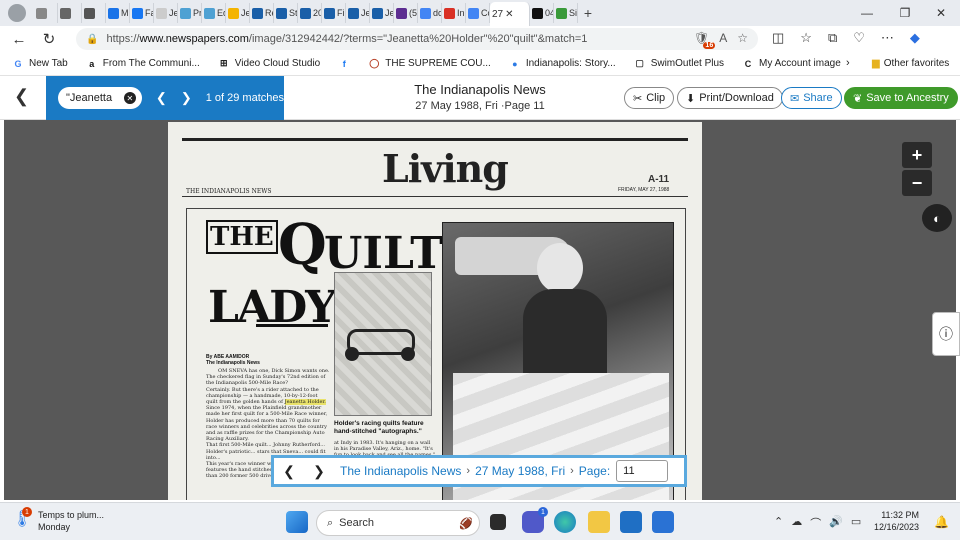  What do you see at coordinates (859, 38) in the screenshot?
I see `browser-essentials-icon: ♡` at bounding box center [859, 38].